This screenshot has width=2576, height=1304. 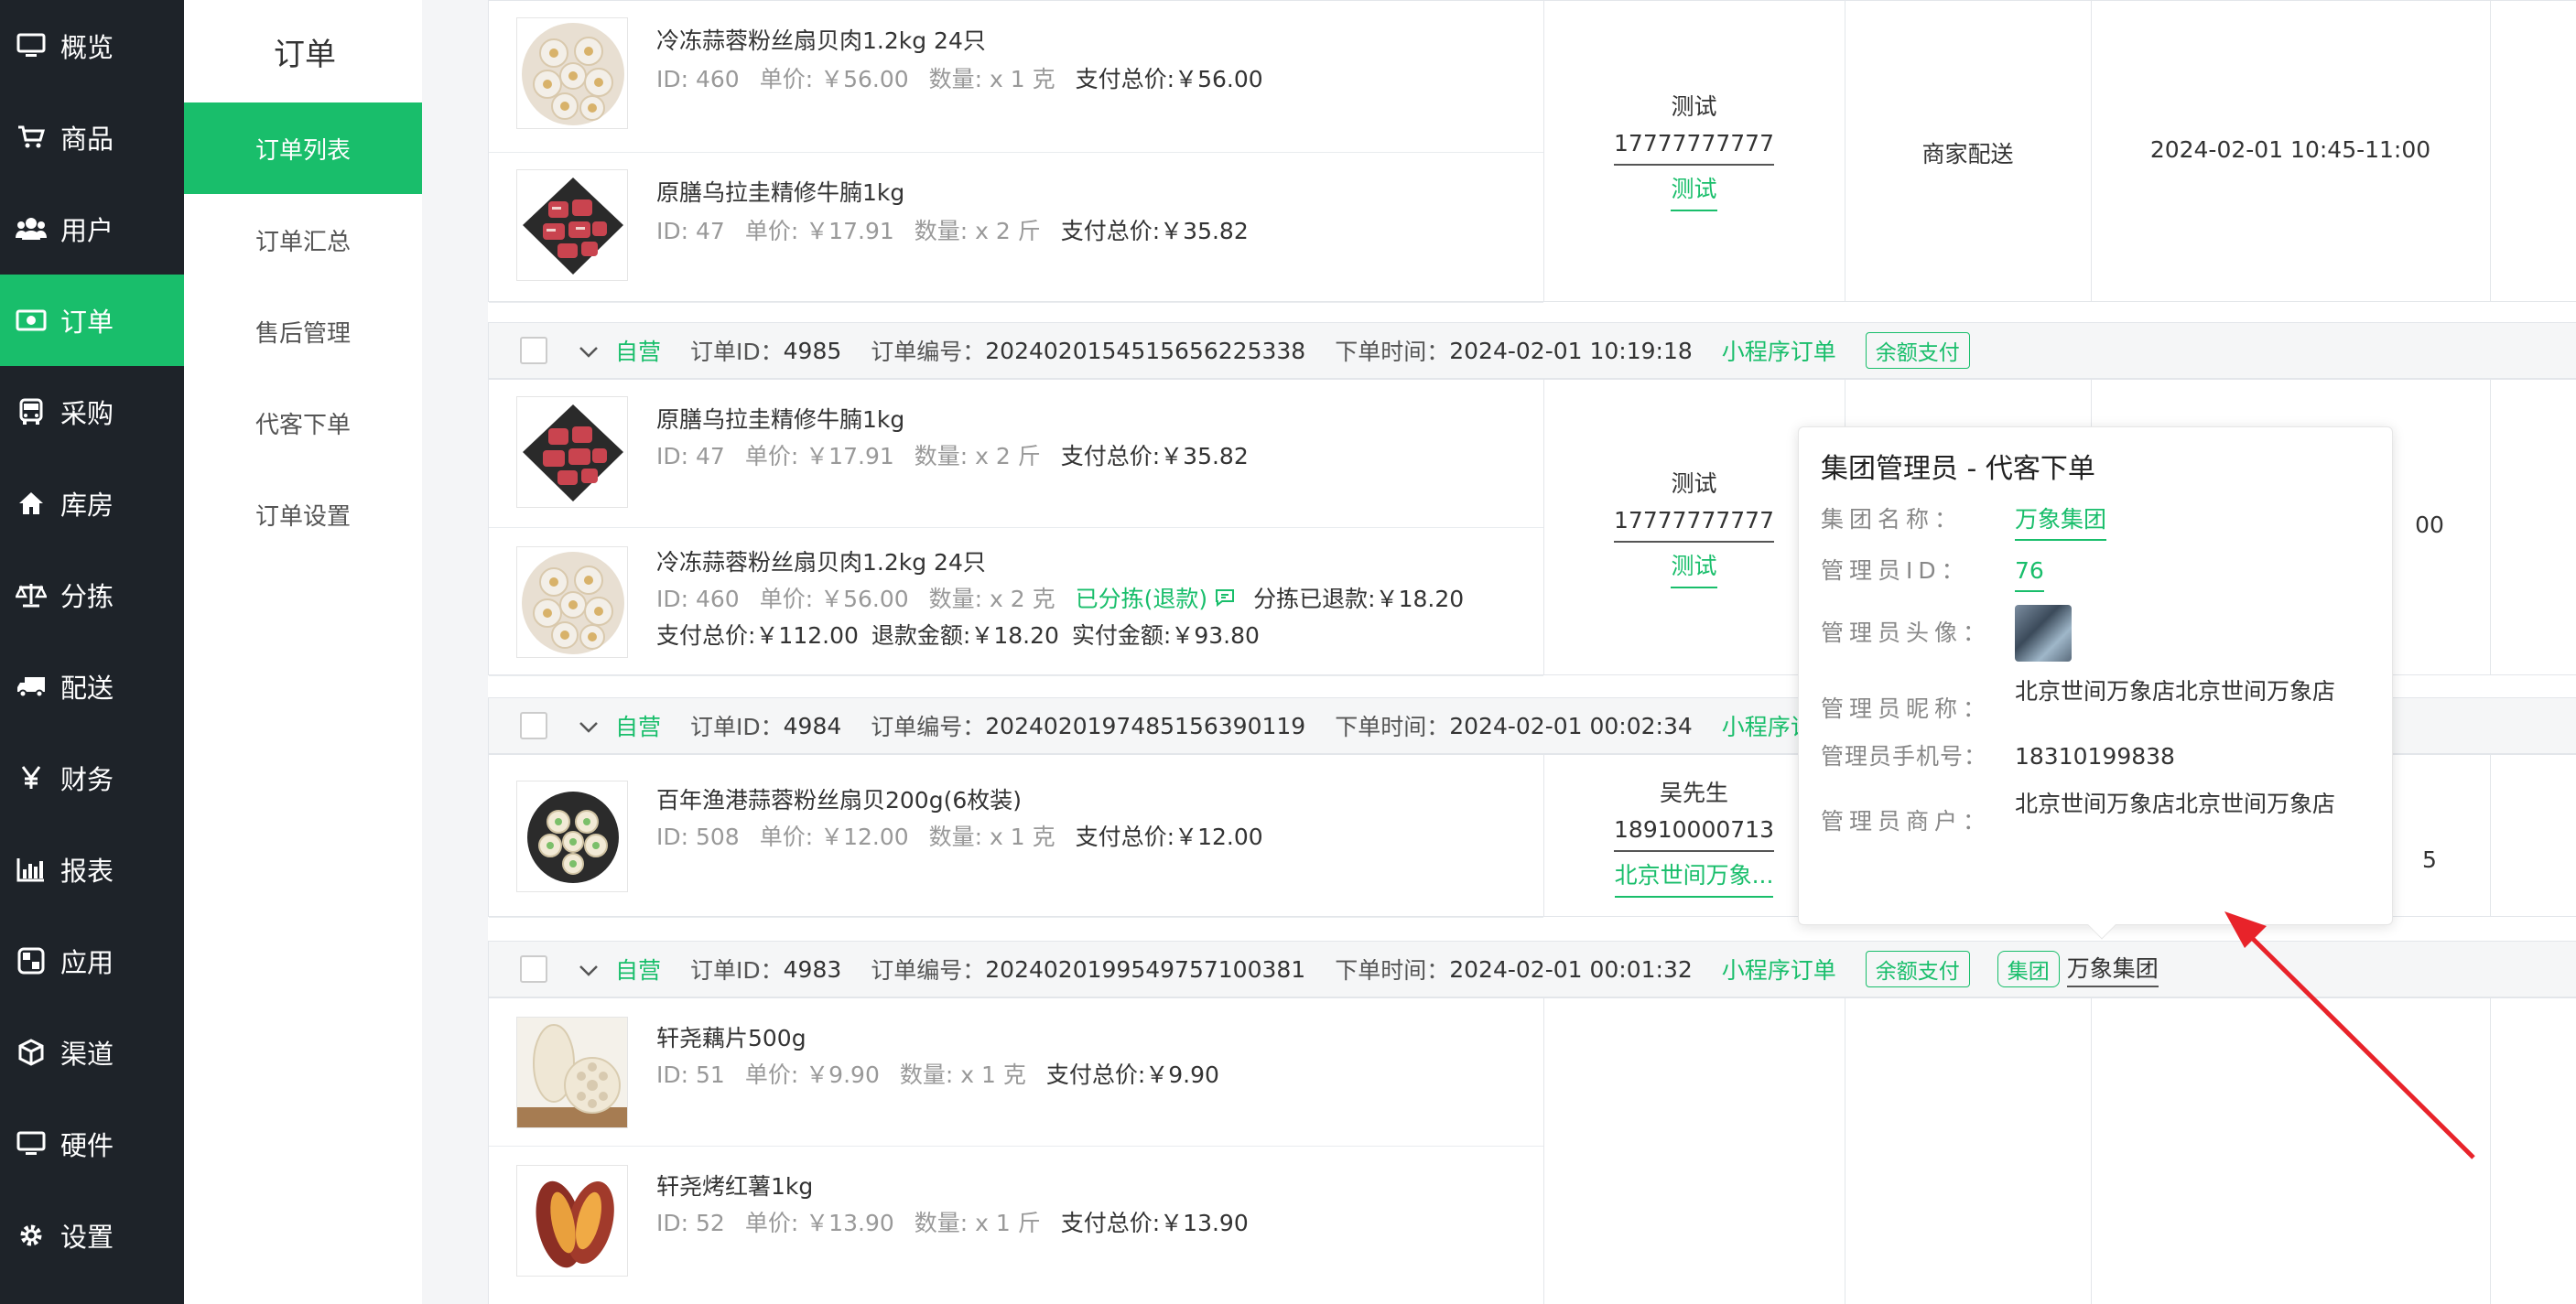 I want to click on submenu-order-list: 订单列表, so click(x=303, y=148).